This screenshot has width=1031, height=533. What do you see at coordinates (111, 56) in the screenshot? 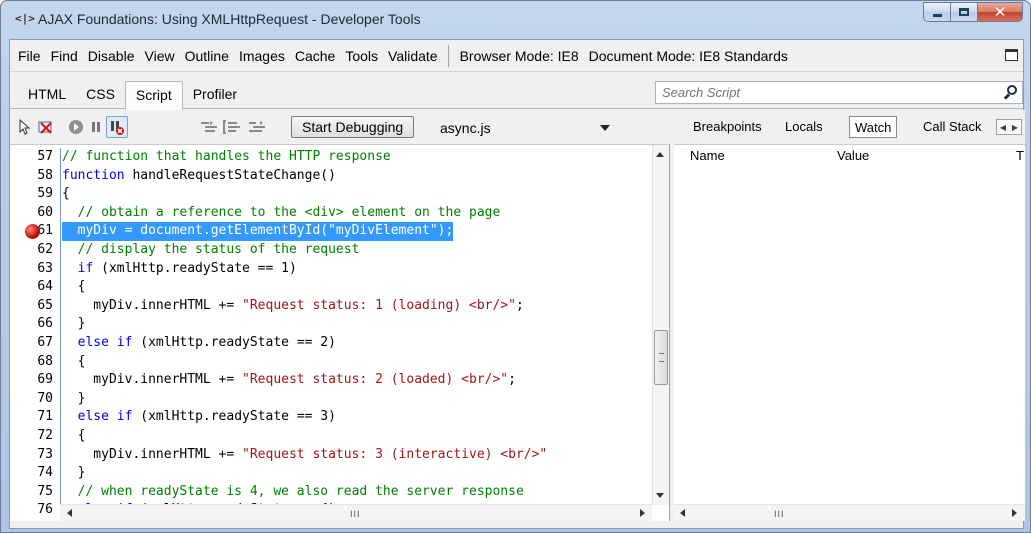
I see `menu-item-disable: Disable` at bounding box center [111, 56].